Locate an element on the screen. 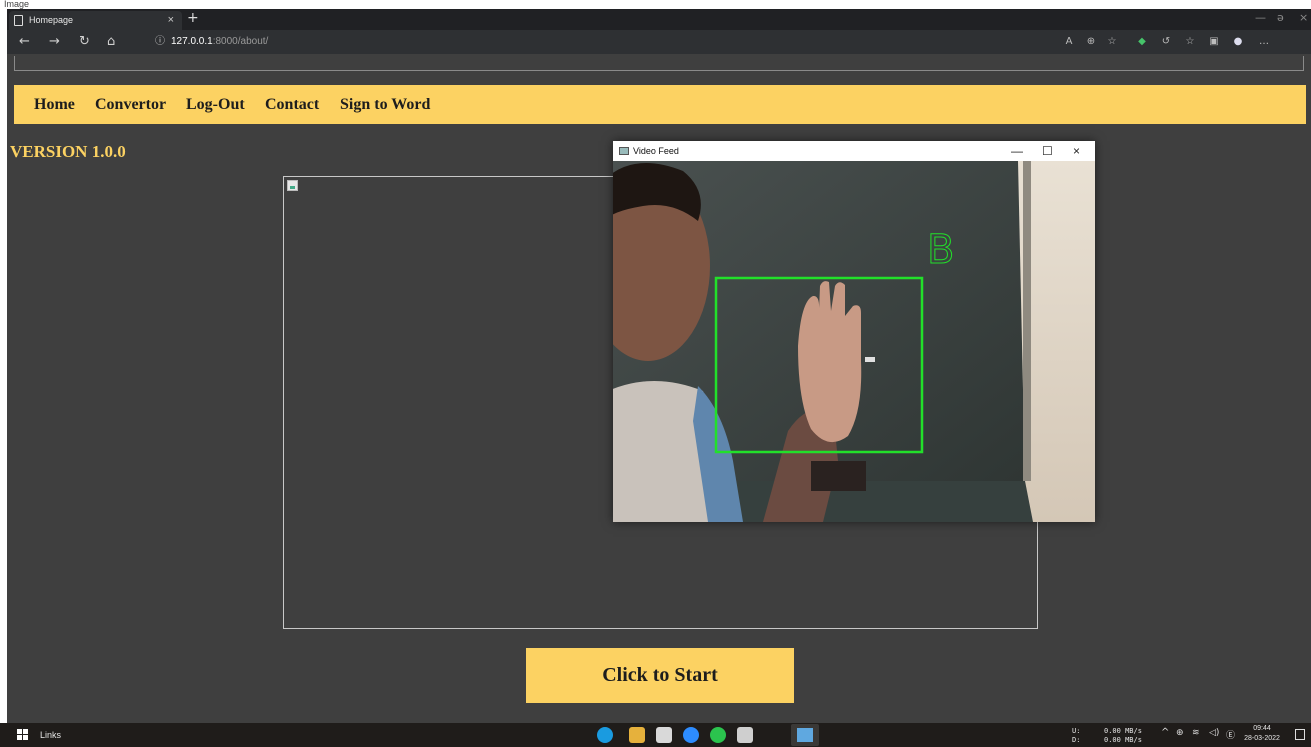 The image size is (1311, 747). video-minimize-button: — is located at coordinates (1017, 151).